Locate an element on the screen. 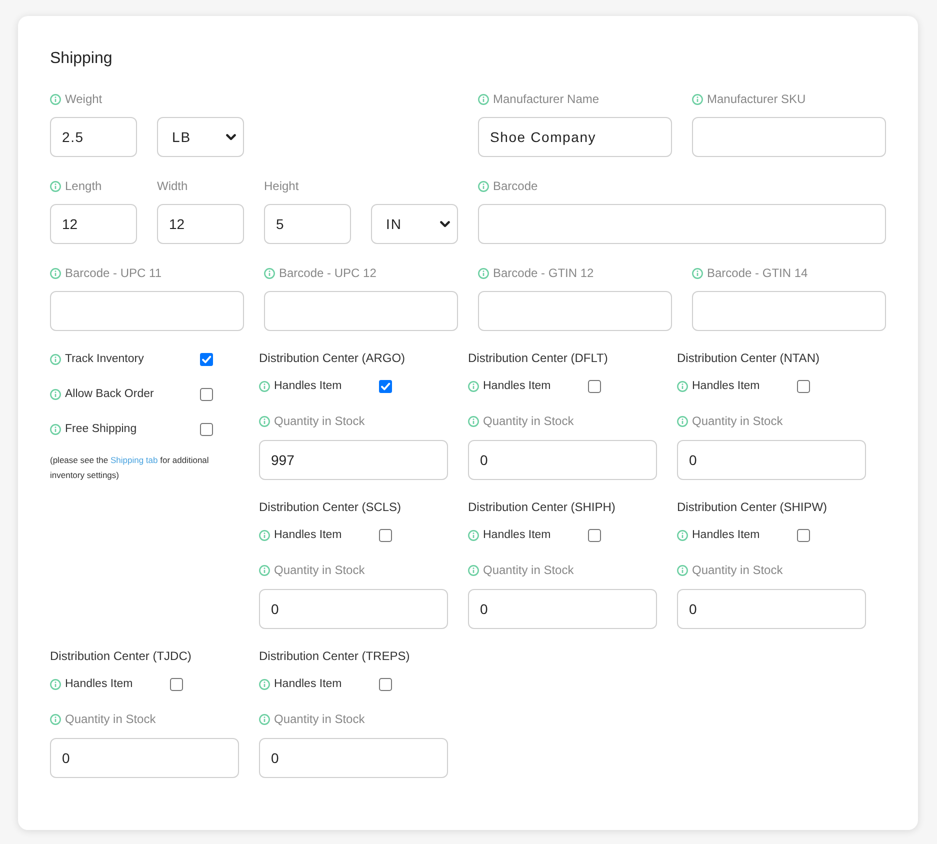  weight-unit-select: LB is located at coordinates (200, 137).